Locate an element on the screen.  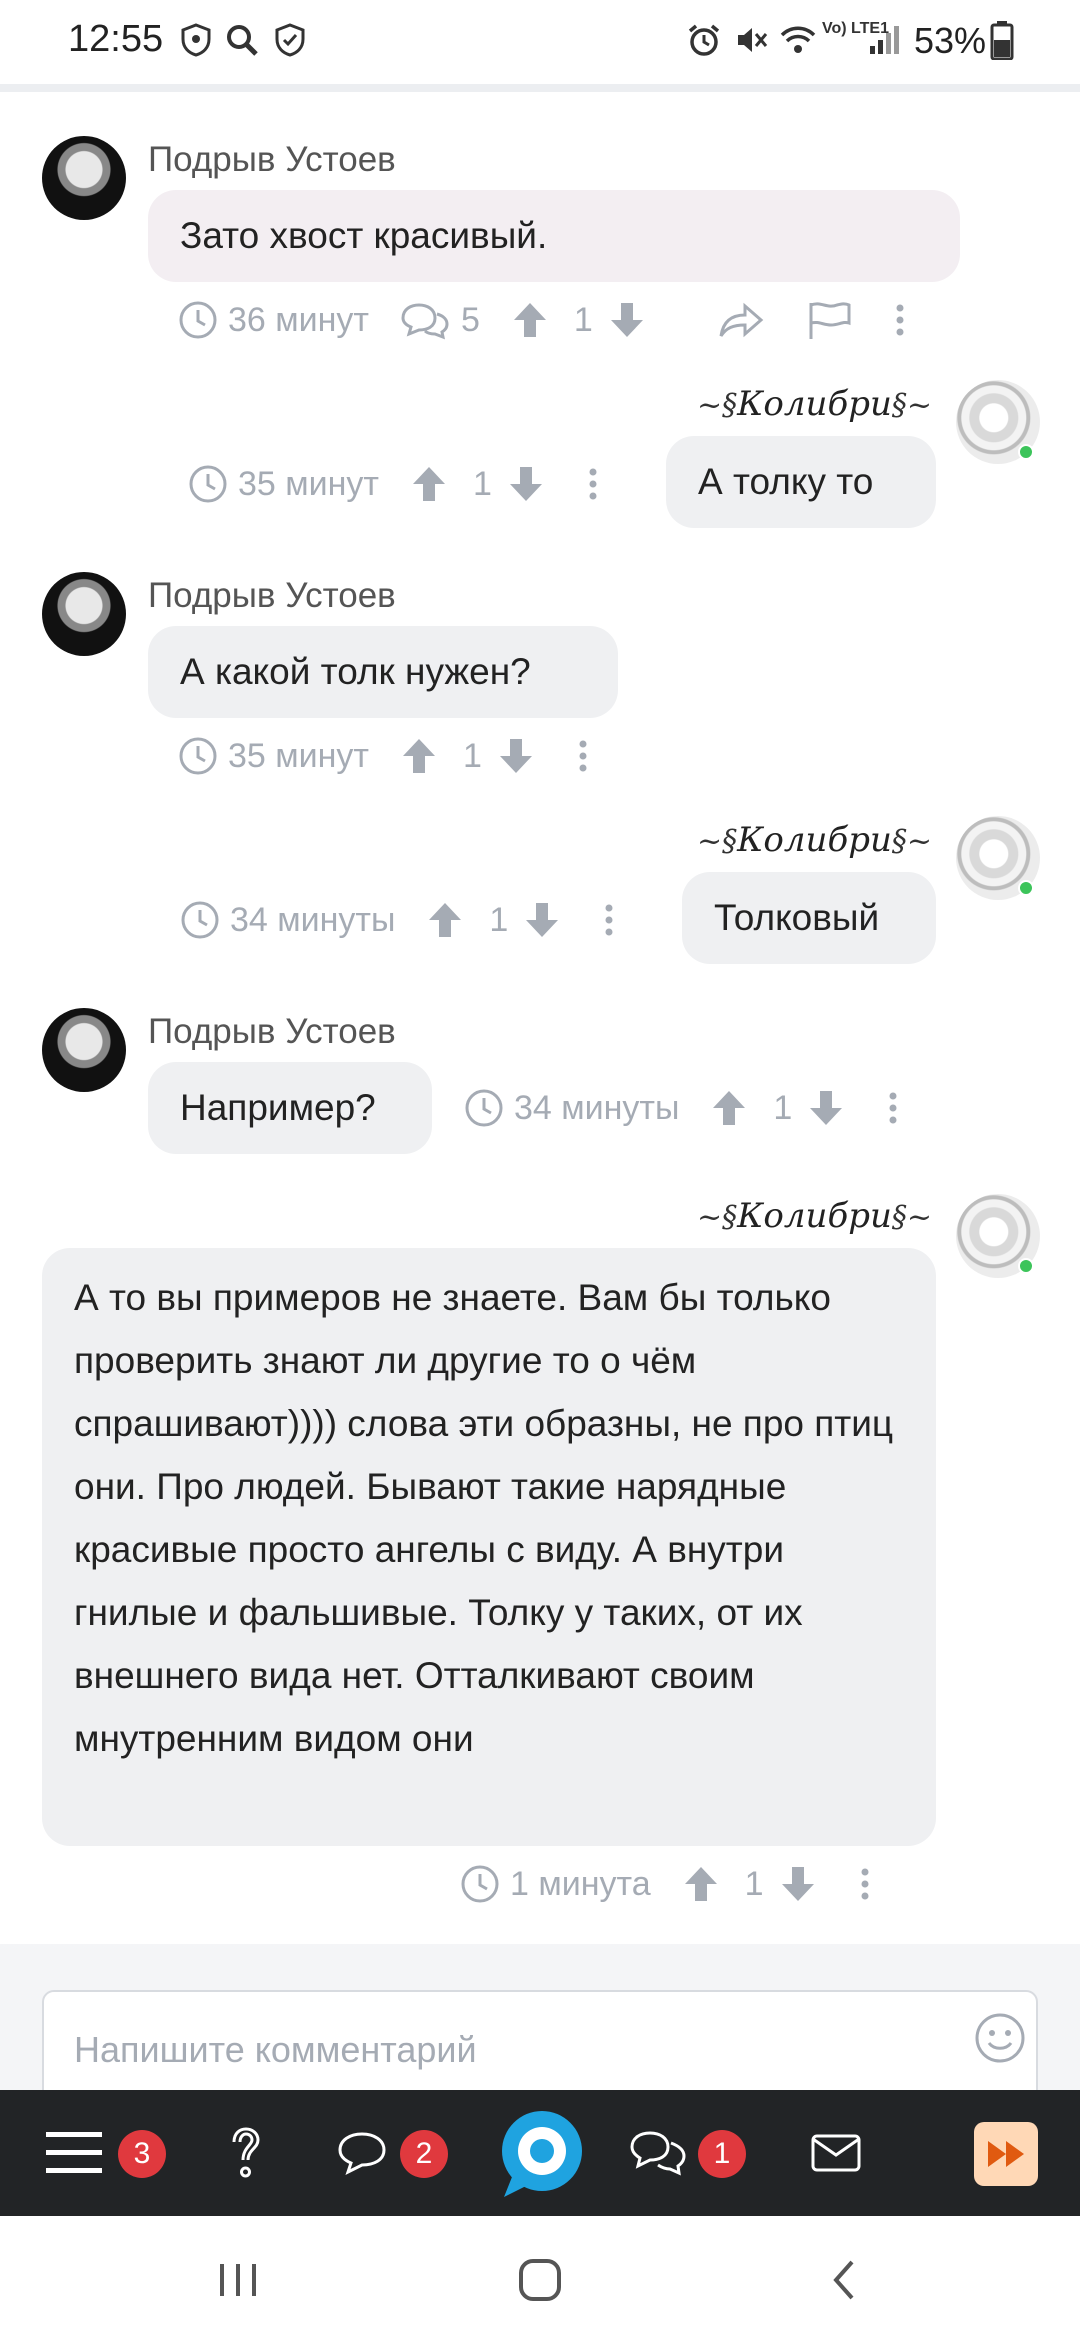
mail-icon is located at coordinates (836, 2153).